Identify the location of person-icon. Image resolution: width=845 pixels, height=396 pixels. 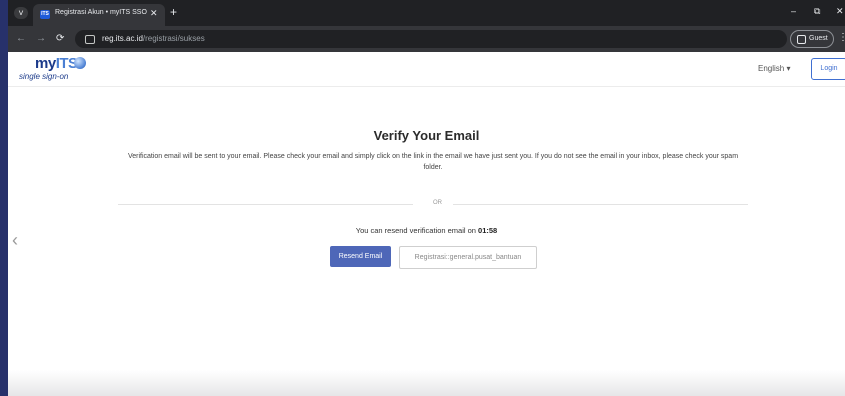
(801, 39).